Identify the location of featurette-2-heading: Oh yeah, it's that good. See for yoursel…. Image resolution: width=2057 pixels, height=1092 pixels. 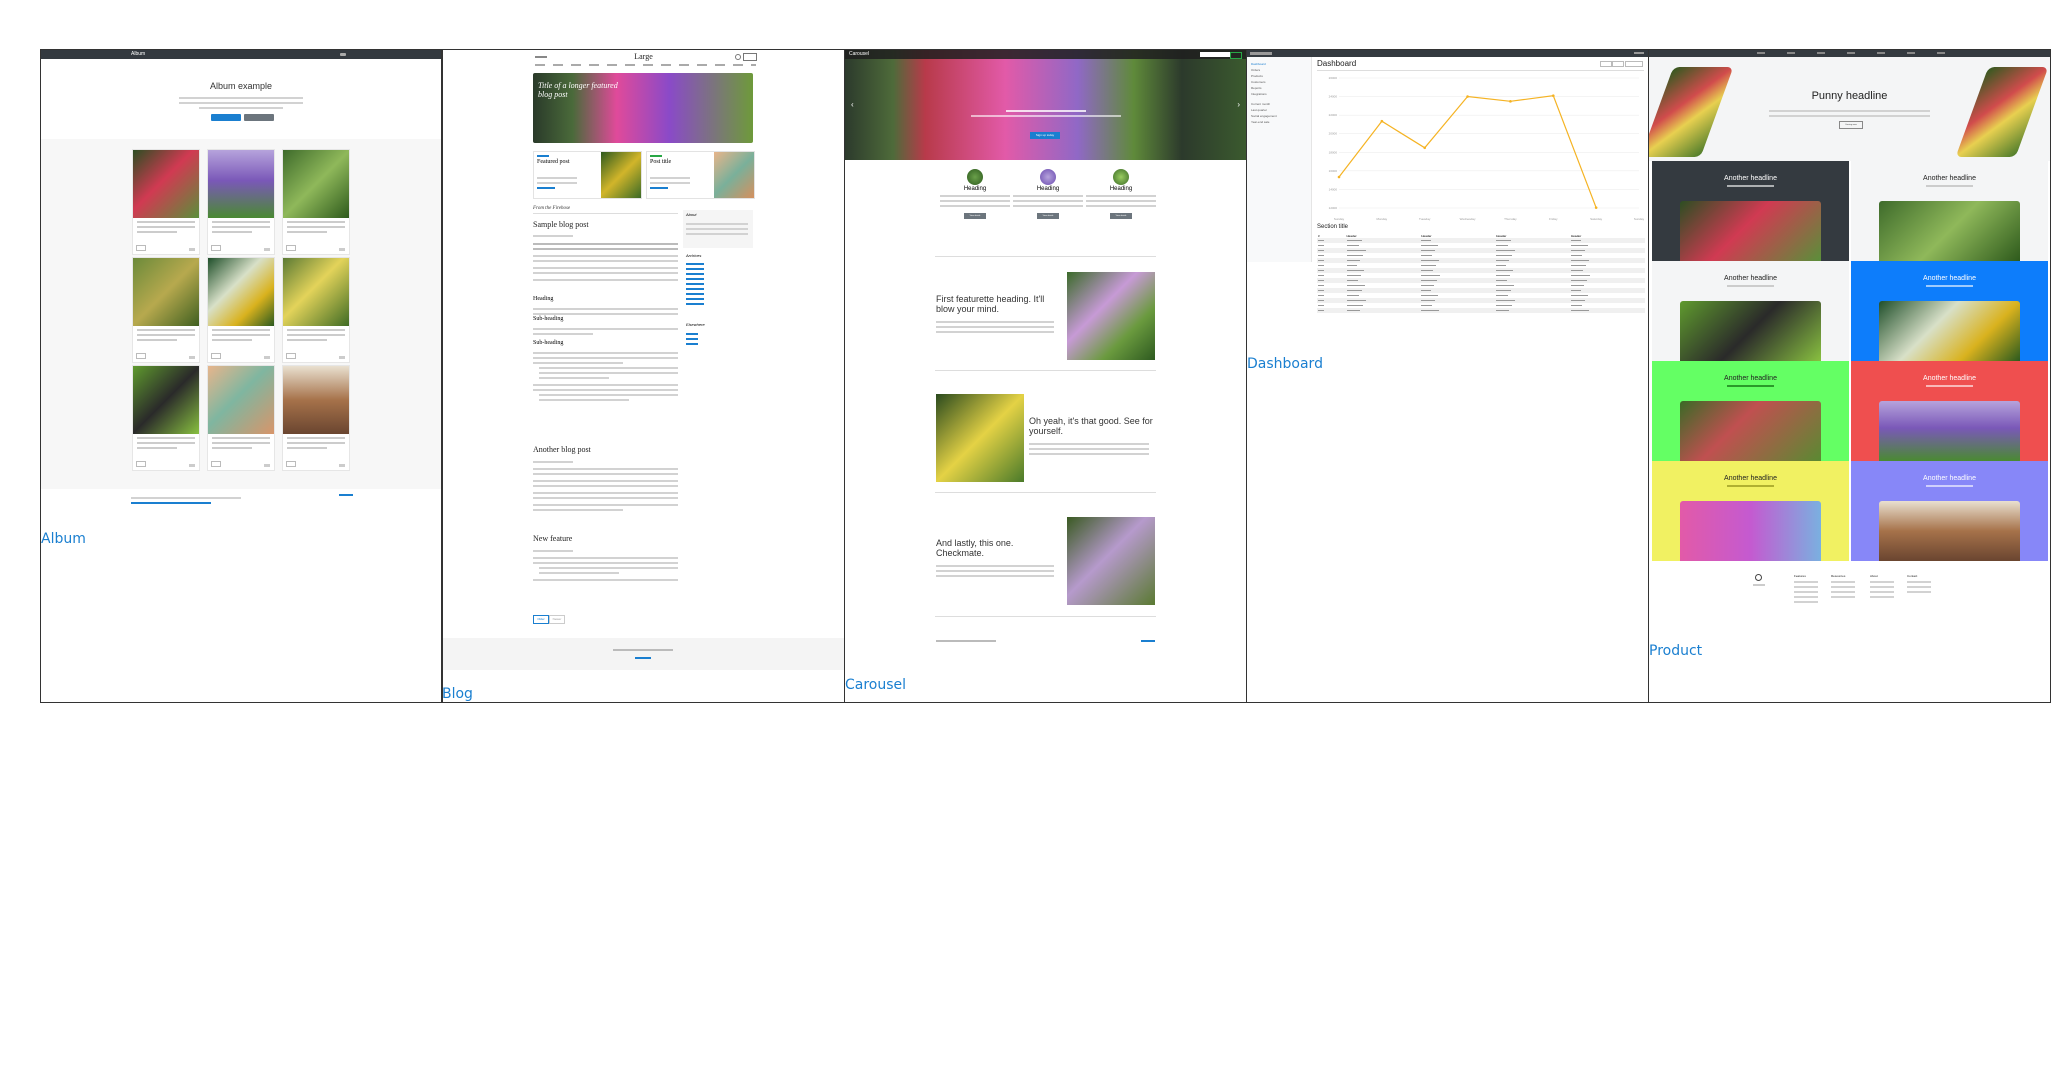
(1091, 426).